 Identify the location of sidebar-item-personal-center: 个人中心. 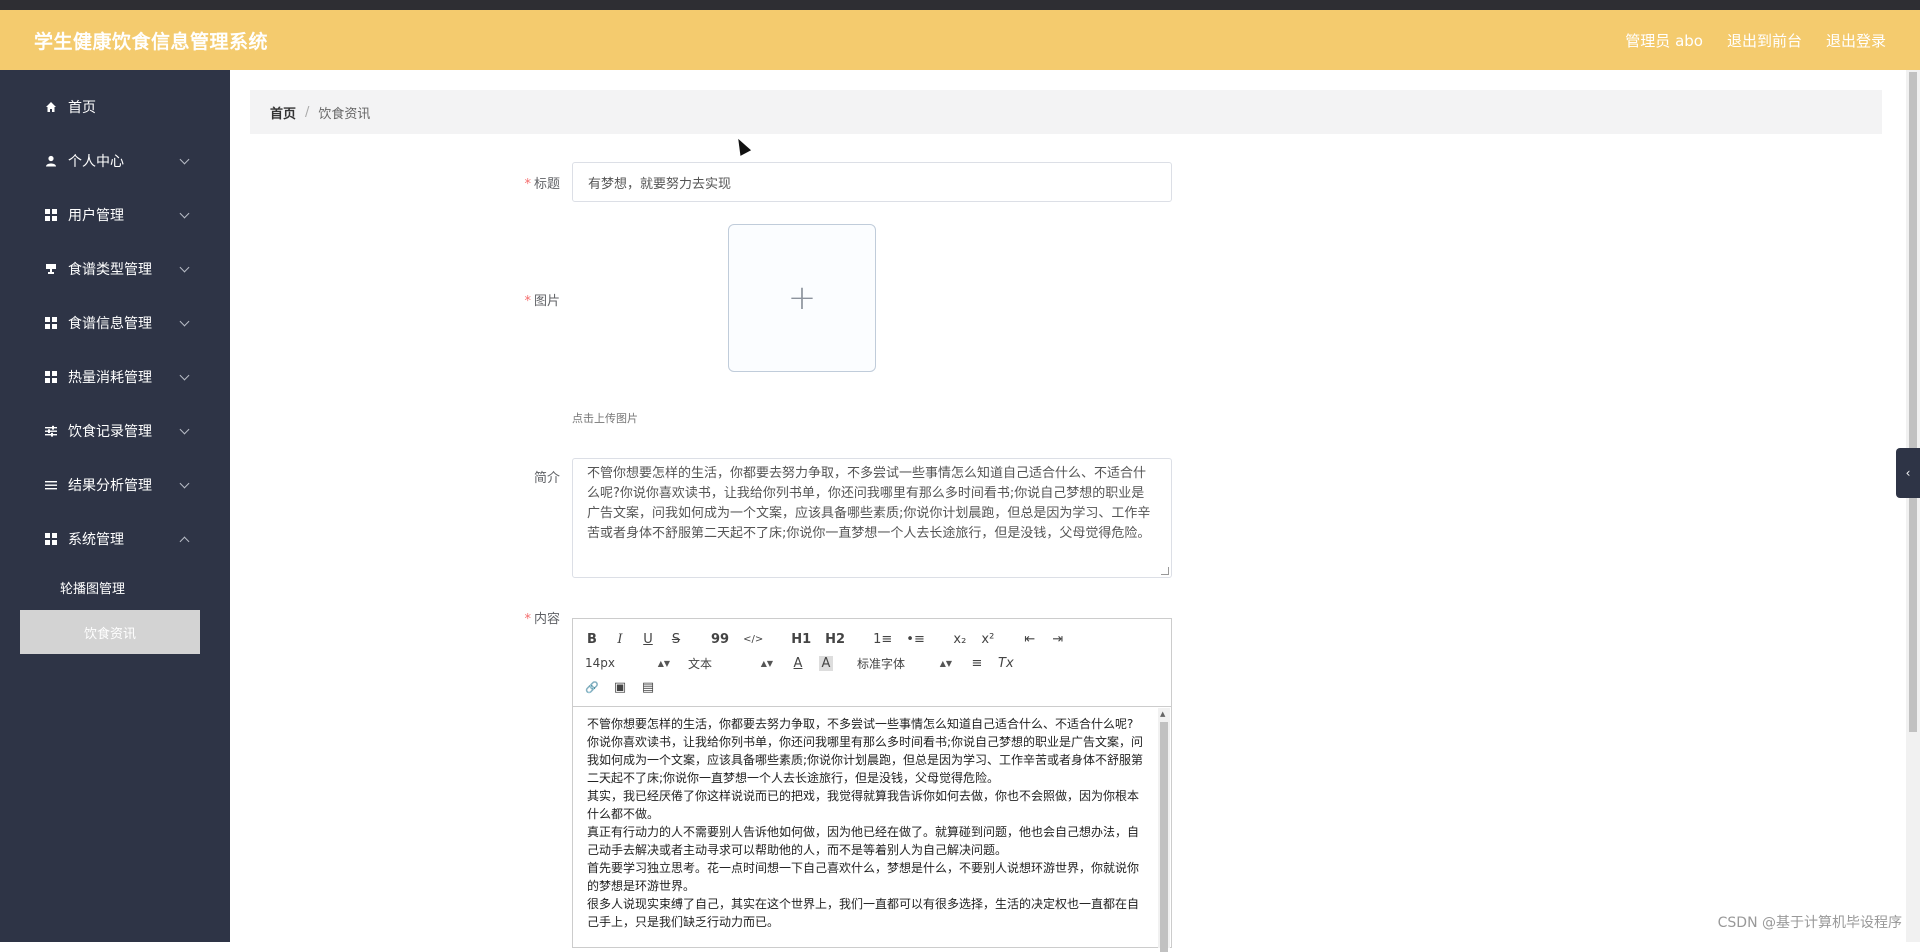
(115, 161).